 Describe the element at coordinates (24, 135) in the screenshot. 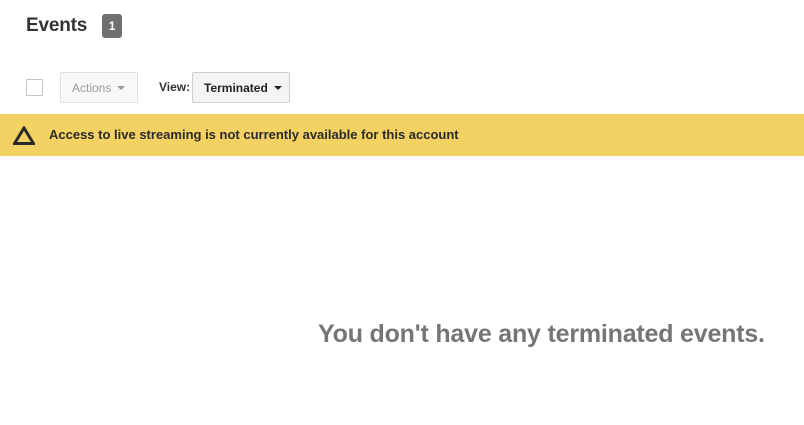

I see `warning-triangle-icon` at that location.